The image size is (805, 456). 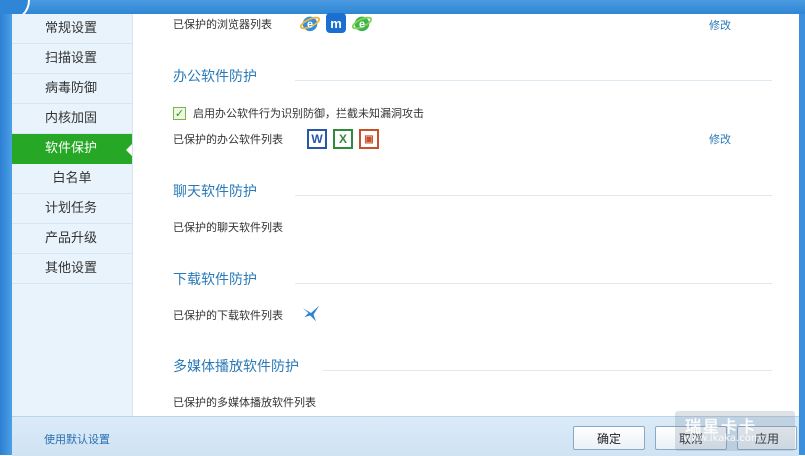 I want to click on office-divider, so click(x=533, y=80).